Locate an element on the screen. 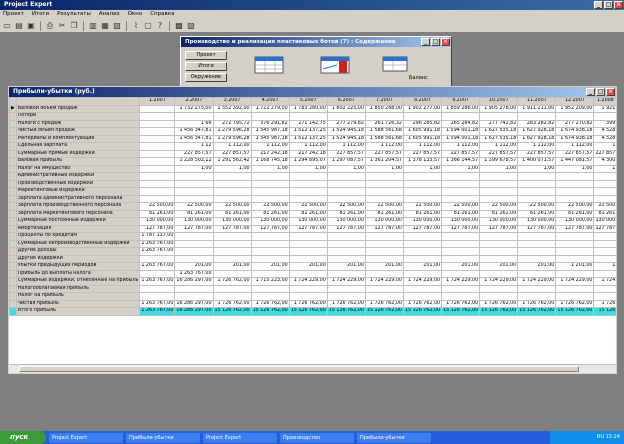  table-cell: 217 242,18 is located at coordinates (308, 153).